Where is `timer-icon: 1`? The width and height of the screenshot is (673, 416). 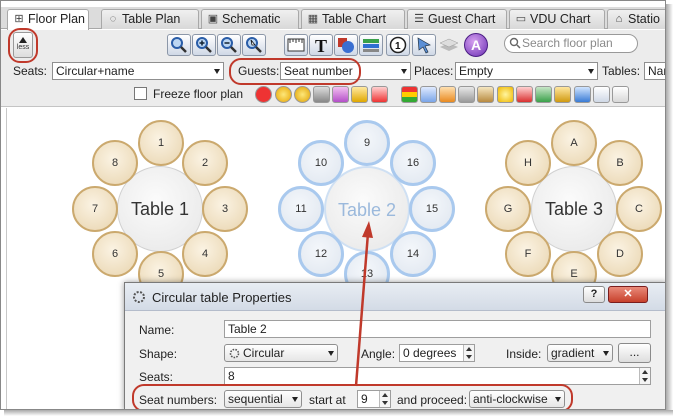 timer-icon: 1 is located at coordinates (398, 45).